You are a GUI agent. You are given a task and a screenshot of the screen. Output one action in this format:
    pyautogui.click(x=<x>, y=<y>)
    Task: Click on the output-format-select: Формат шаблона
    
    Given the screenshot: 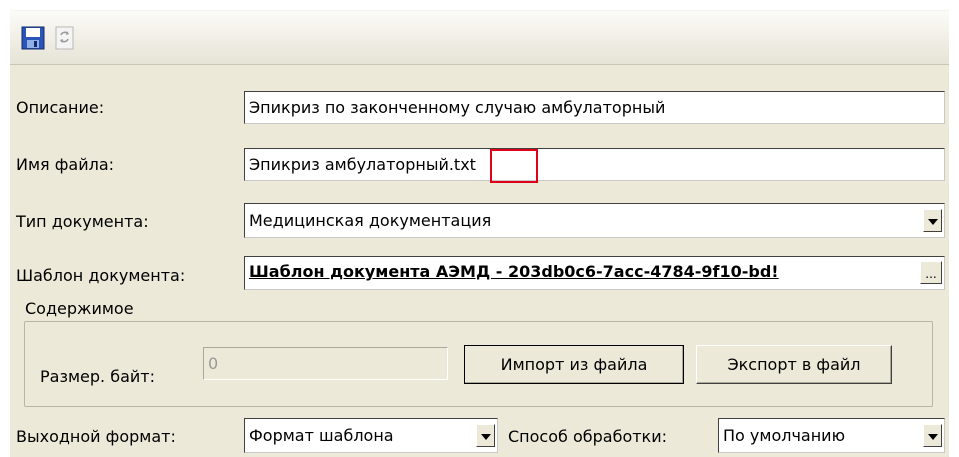 What is the action you would take?
    pyautogui.click(x=371, y=435)
    